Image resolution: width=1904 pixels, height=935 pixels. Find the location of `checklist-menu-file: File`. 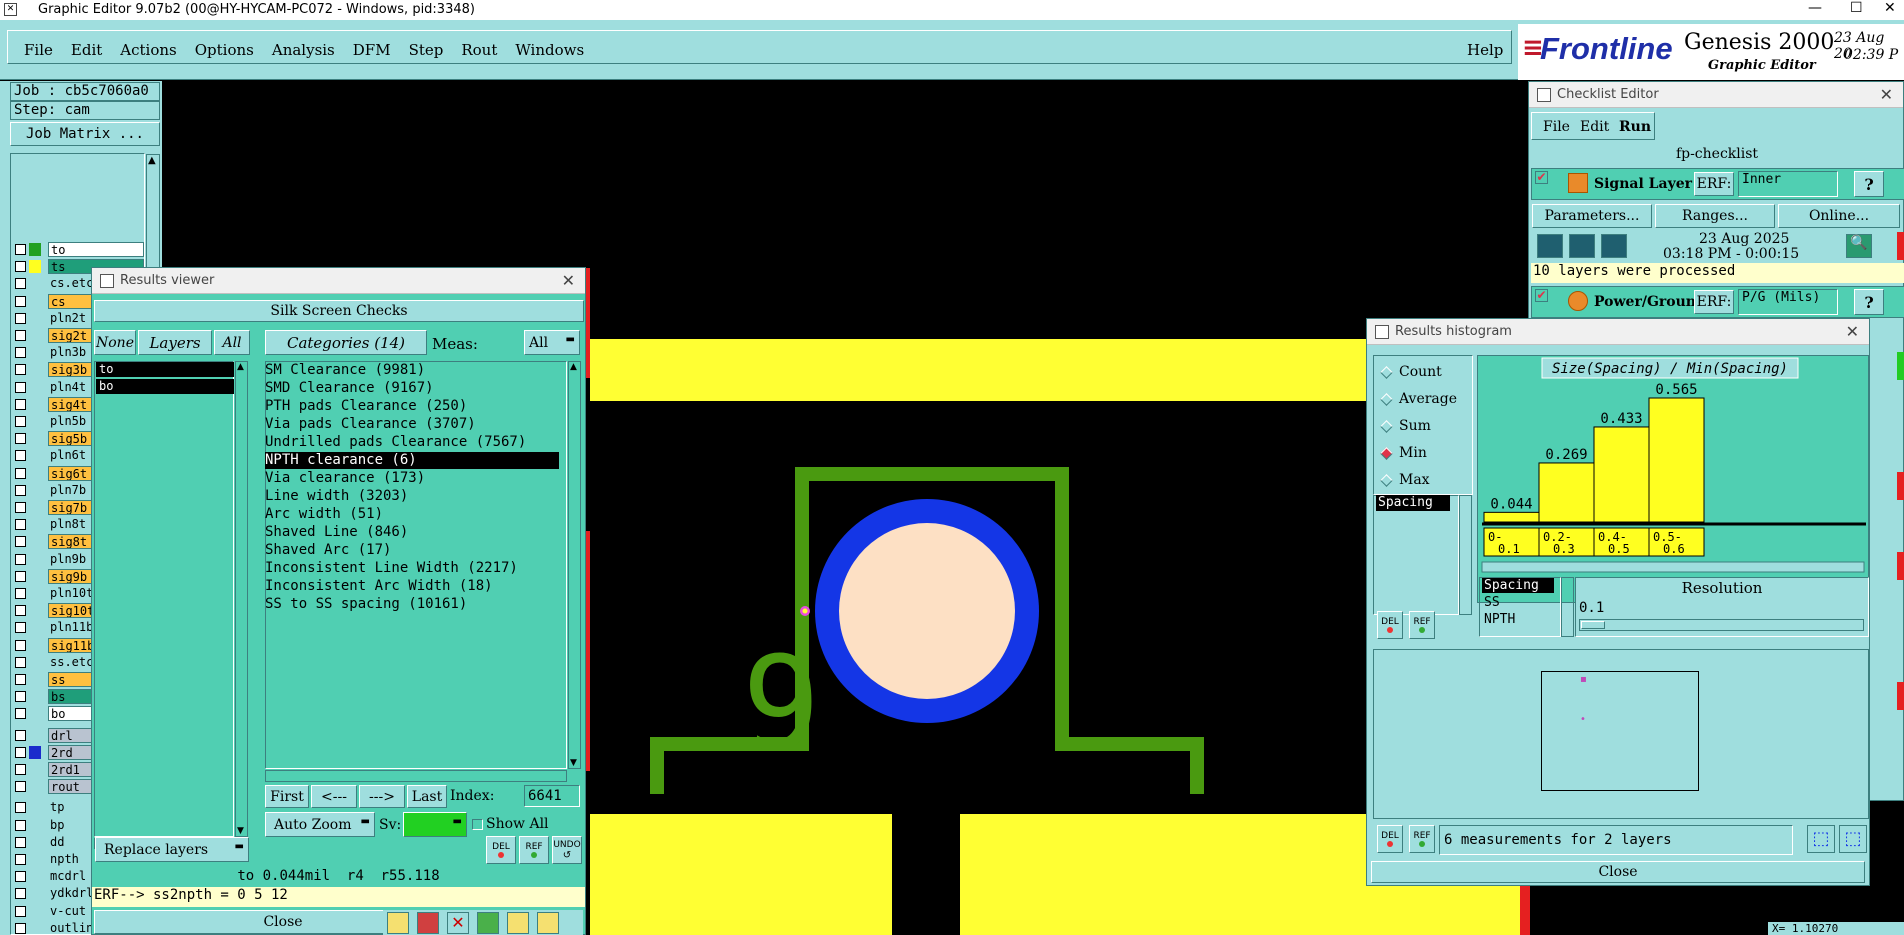

checklist-menu-file: File is located at coordinates (1556, 127).